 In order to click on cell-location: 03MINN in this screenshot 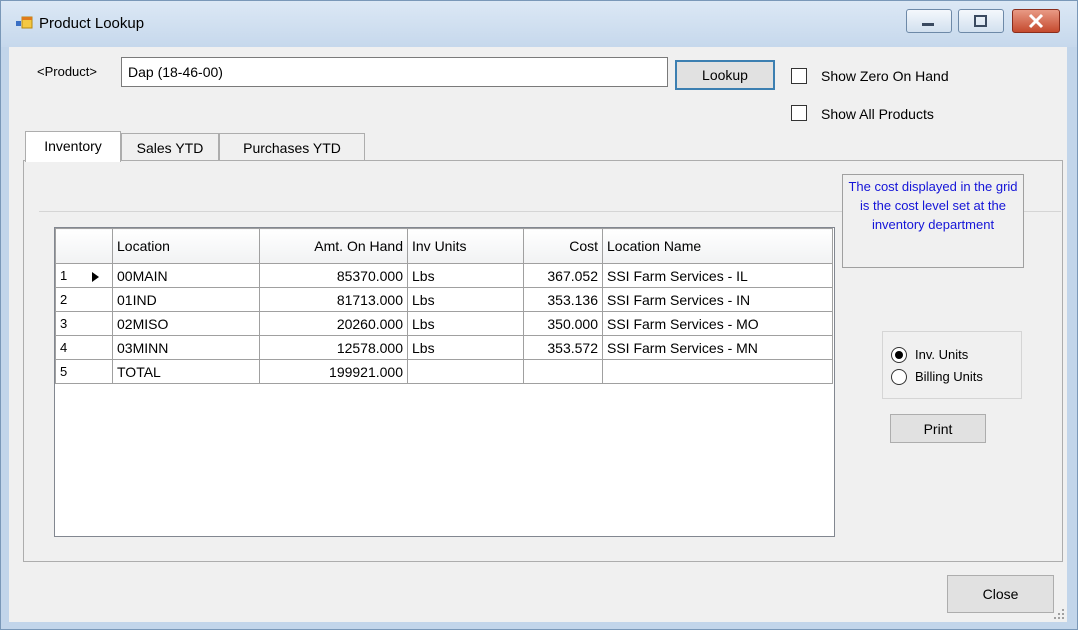, I will do `click(186, 347)`.